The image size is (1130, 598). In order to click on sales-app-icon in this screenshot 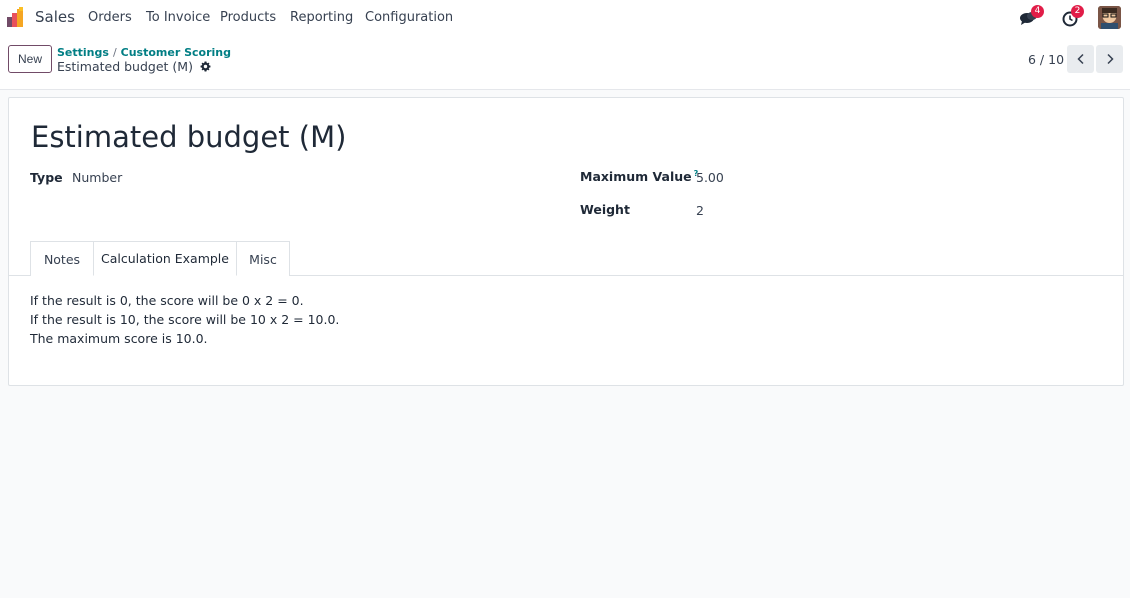, I will do `click(17, 17)`.